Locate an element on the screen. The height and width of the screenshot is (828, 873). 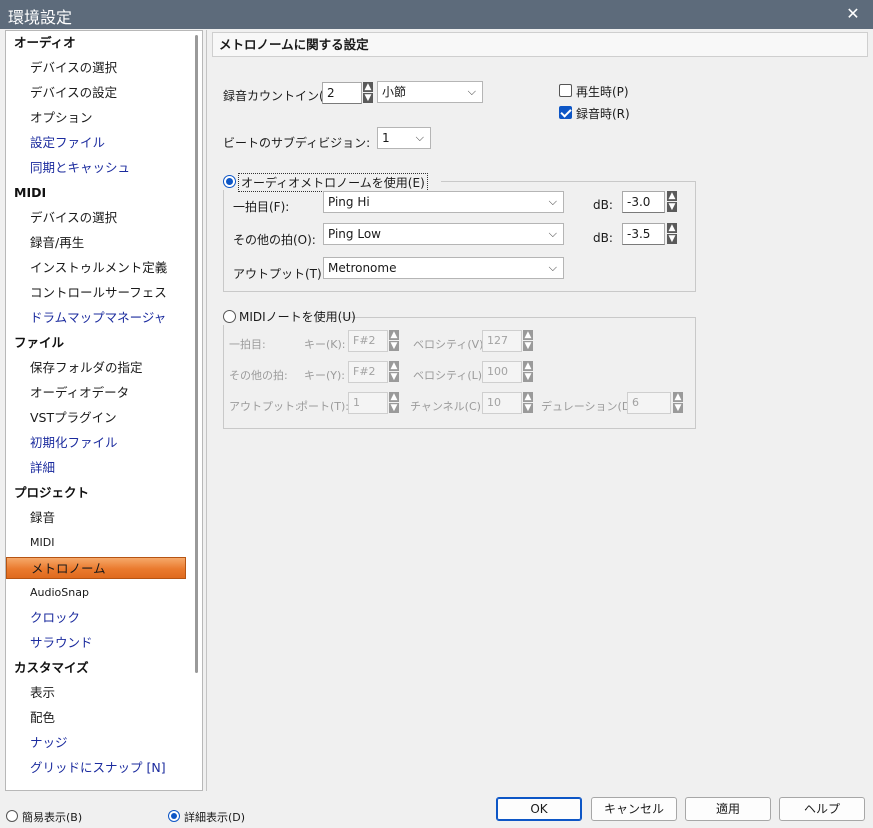
other-db-spinner: ▲ ▼ is located at coordinates (672, 234).